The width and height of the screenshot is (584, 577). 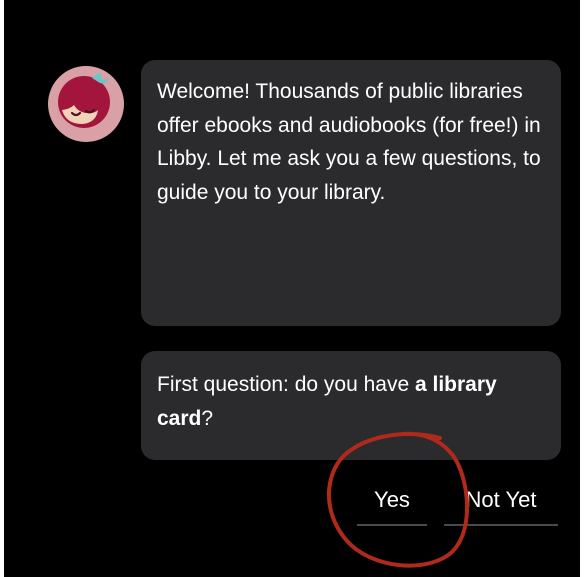 I want to click on yes-button: Yes, so click(x=392, y=501).